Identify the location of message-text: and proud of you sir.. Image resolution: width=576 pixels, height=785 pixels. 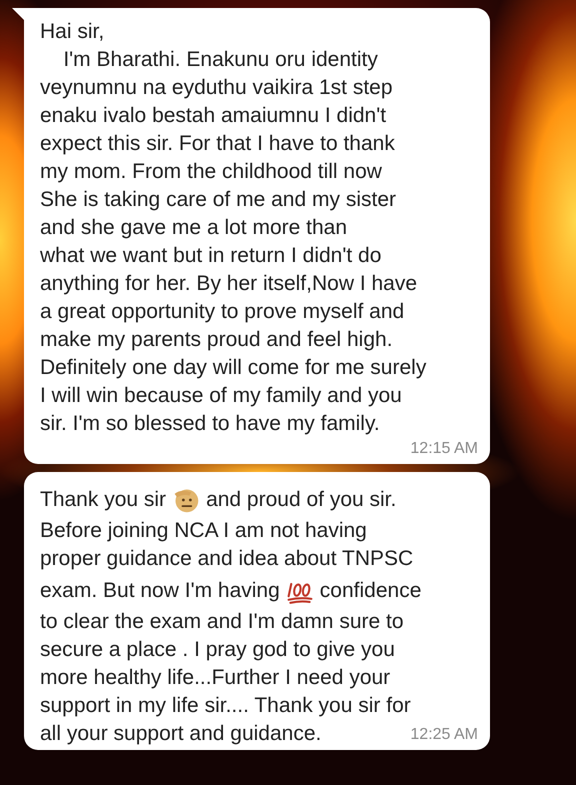
(301, 499).